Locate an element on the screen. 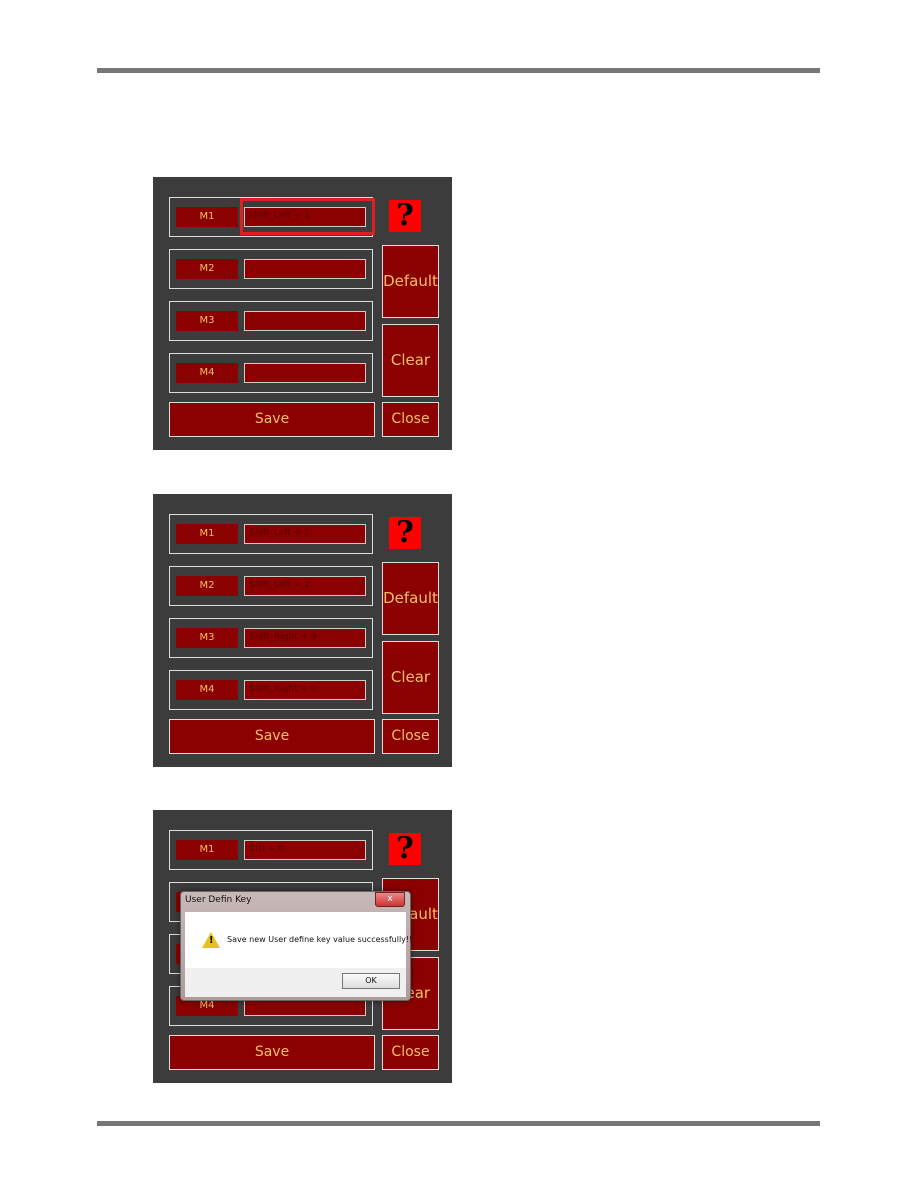  macro-row-2: M2 Shift_Left + 2 is located at coordinates (271, 586).